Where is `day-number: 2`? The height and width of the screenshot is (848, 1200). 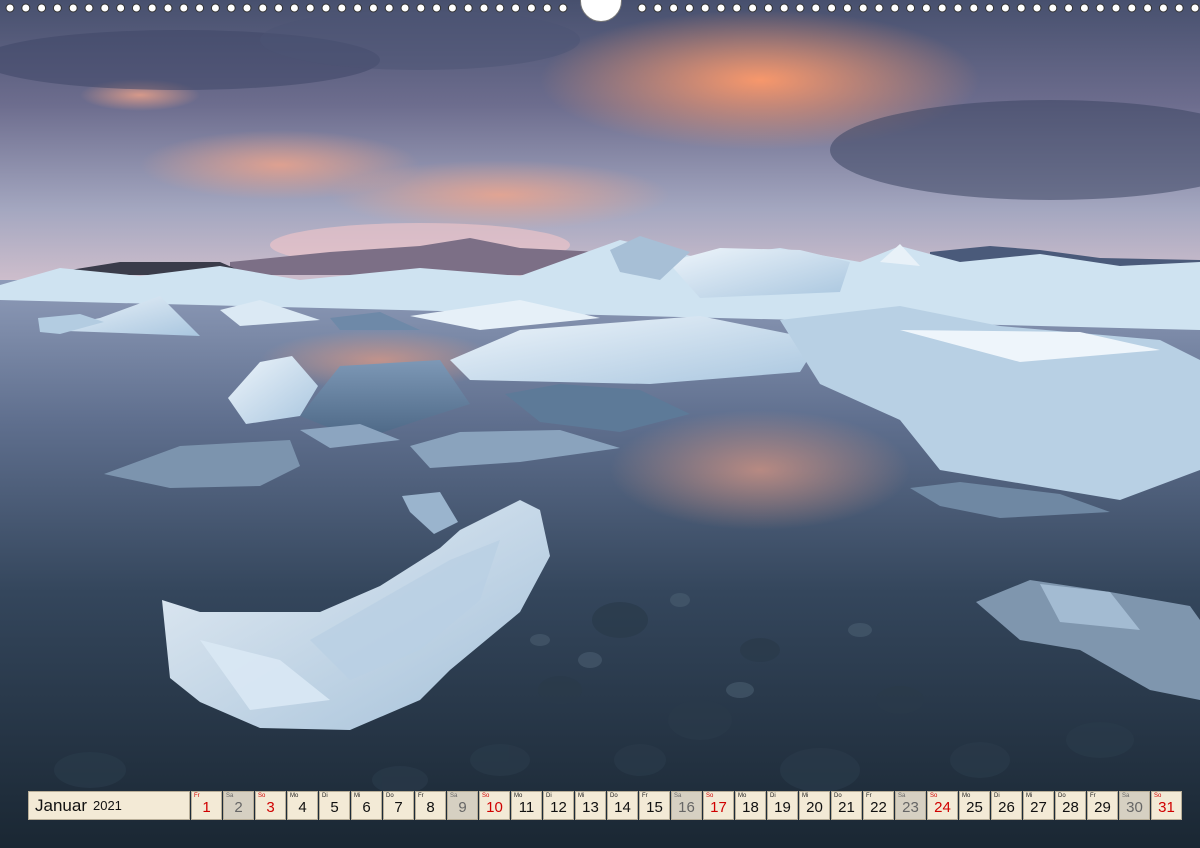
day-number: 2 is located at coordinates (238, 807).